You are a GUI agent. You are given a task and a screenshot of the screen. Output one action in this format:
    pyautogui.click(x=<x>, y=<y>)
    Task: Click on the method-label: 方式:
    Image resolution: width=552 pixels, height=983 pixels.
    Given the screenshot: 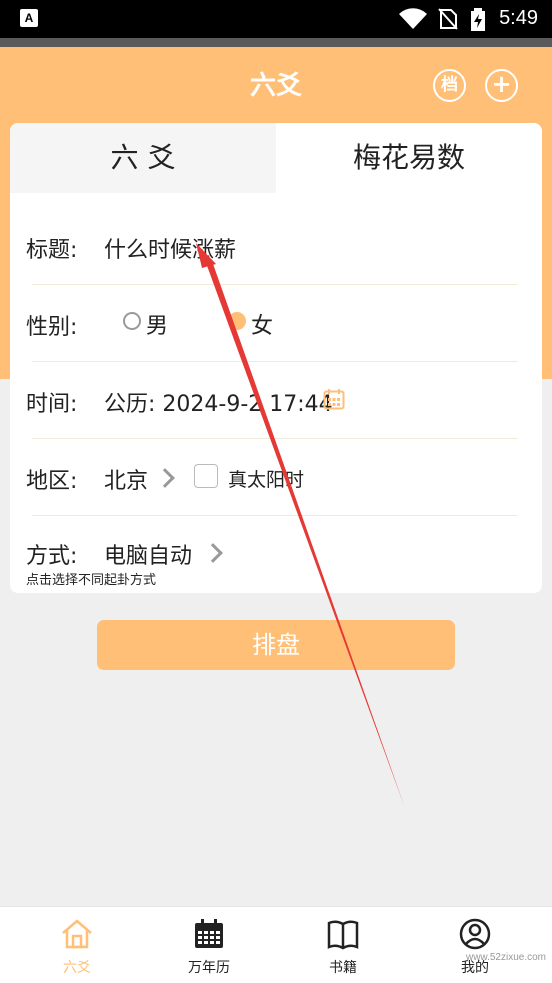 What is the action you would take?
    pyautogui.click(x=52, y=556)
    